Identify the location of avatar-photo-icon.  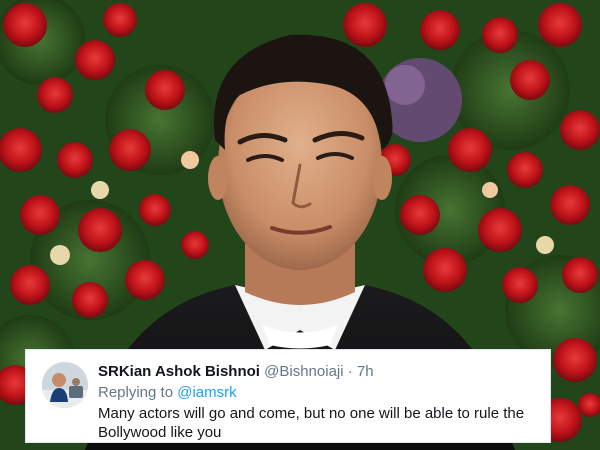
(65, 385).